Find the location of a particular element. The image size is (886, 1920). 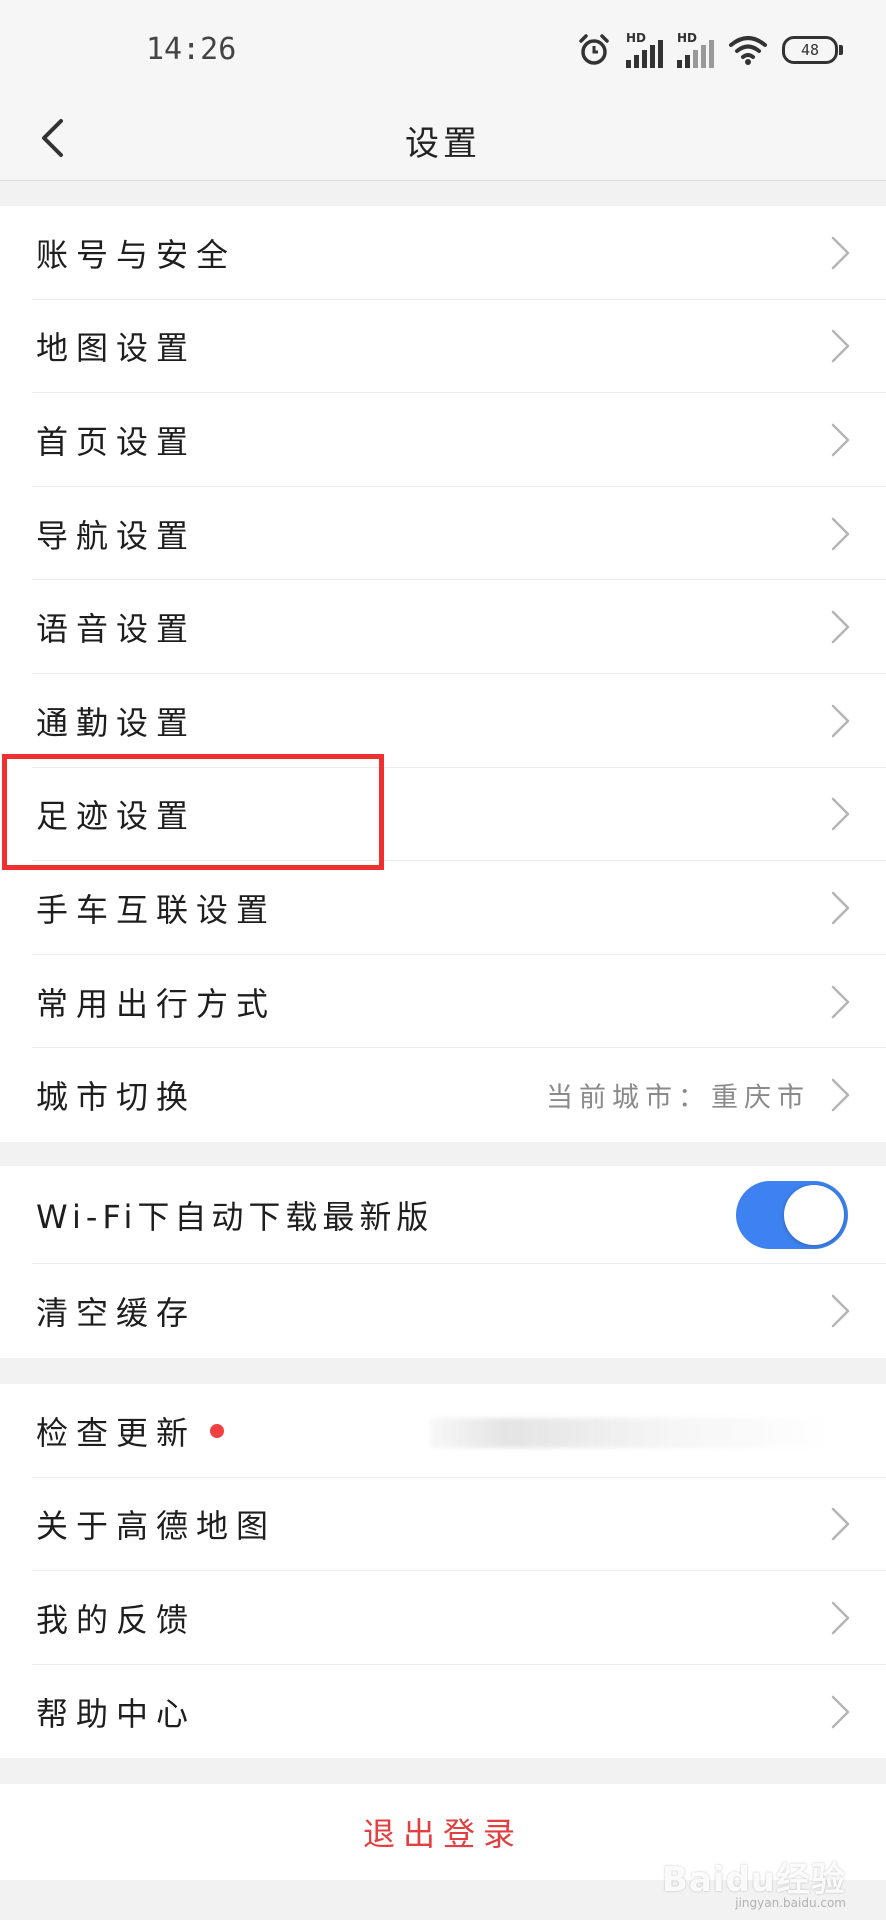

row-map-settings: 地图设置 is located at coordinates (443, 347).